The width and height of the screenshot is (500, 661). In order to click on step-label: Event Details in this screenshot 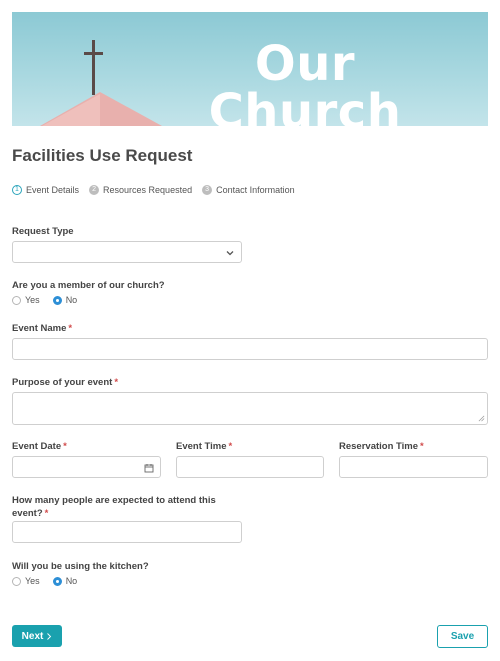, I will do `click(53, 190)`.